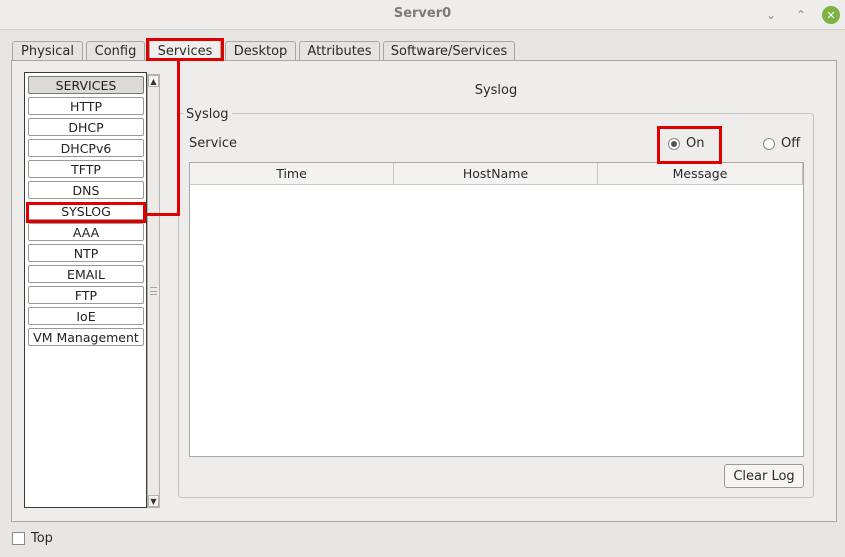 The height and width of the screenshot is (557, 845). What do you see at coordinates (153, 501) in the screenshot?
I see `scroll-down-icon: ▼` at bounding box center [153, 501].